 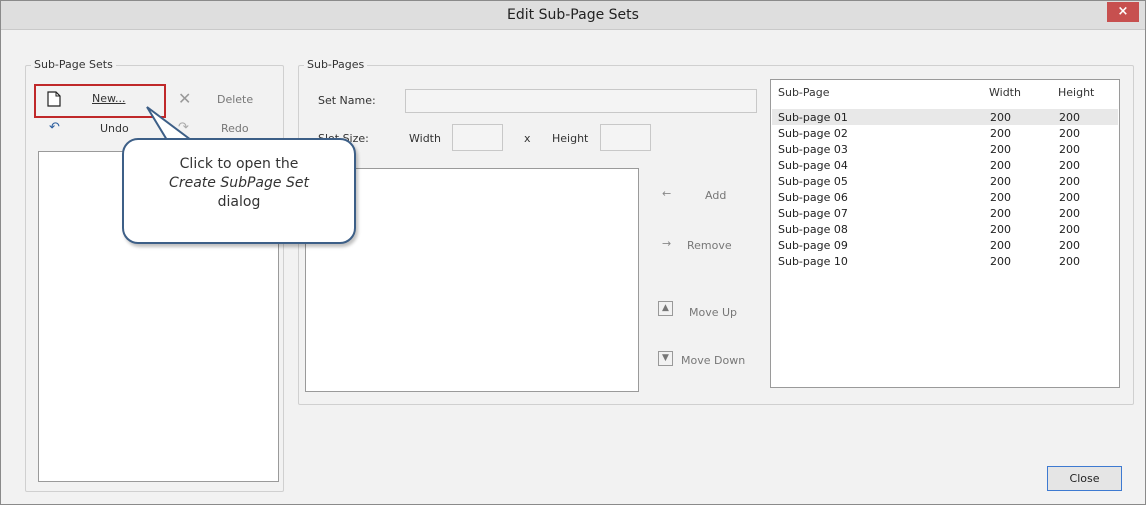 I want to click on sub-page-name: Sub-page 04, so click(x=813, y=165).